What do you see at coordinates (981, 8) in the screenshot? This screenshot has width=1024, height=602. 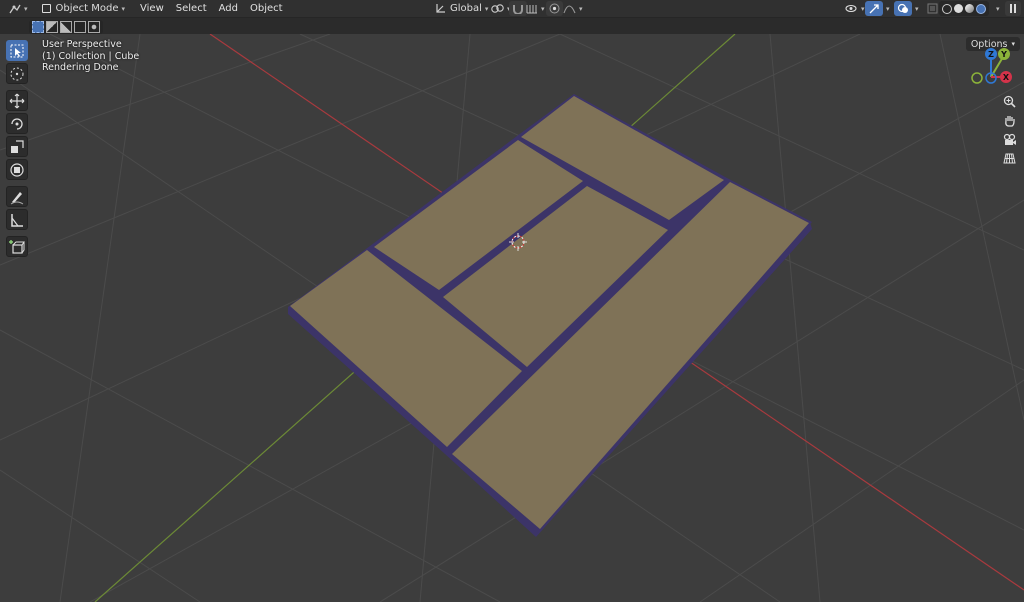 I see `rendered-shading-icon` at bounding box center [981, 8].